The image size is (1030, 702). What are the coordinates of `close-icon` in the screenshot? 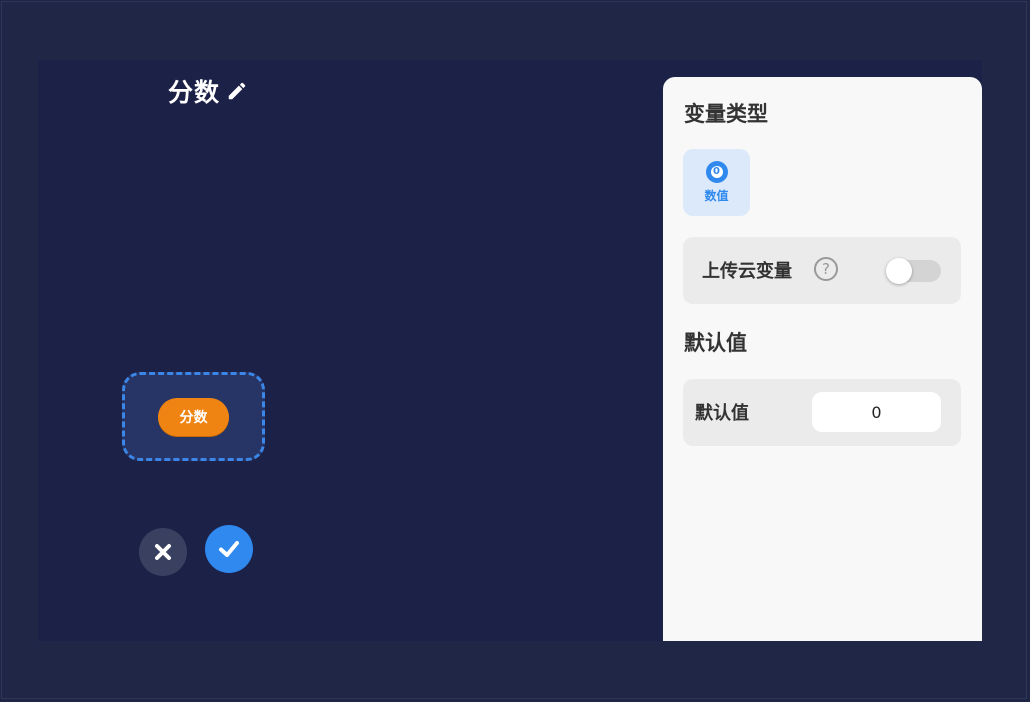 It's located at (163, 552).